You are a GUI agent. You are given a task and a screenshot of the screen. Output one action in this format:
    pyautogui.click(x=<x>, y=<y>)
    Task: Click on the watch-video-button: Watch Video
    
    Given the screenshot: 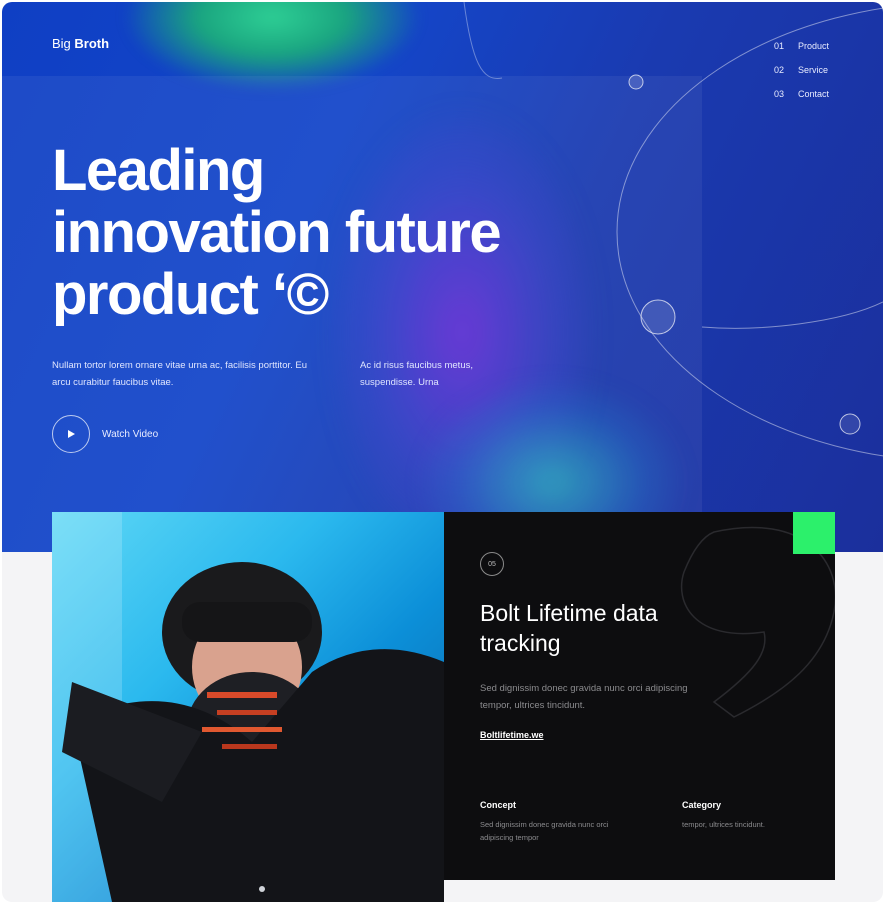 What is the action you would take?
    pyautogui.click(x=105, y=434)
    